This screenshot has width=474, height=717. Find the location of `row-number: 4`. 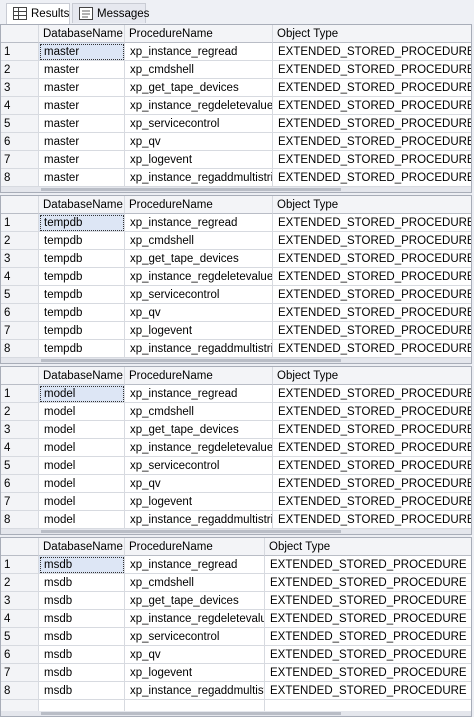

row-number: 4 is located at coordinates (20, 619).